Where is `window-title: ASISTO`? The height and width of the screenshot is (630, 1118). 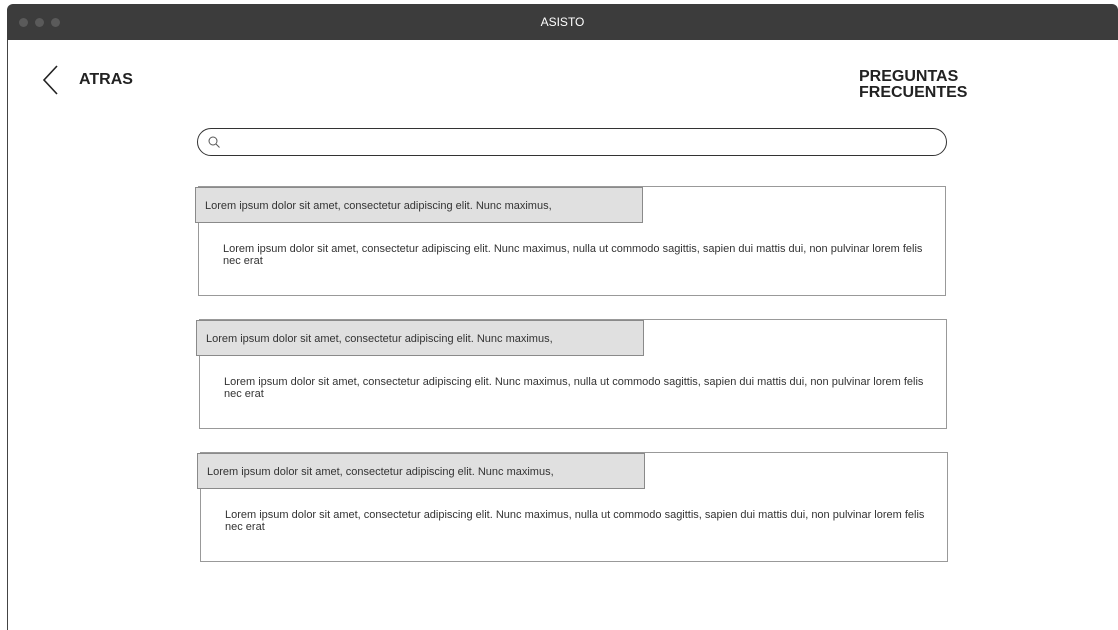 window-title: ASISTO is located at coordinates (562, 22).